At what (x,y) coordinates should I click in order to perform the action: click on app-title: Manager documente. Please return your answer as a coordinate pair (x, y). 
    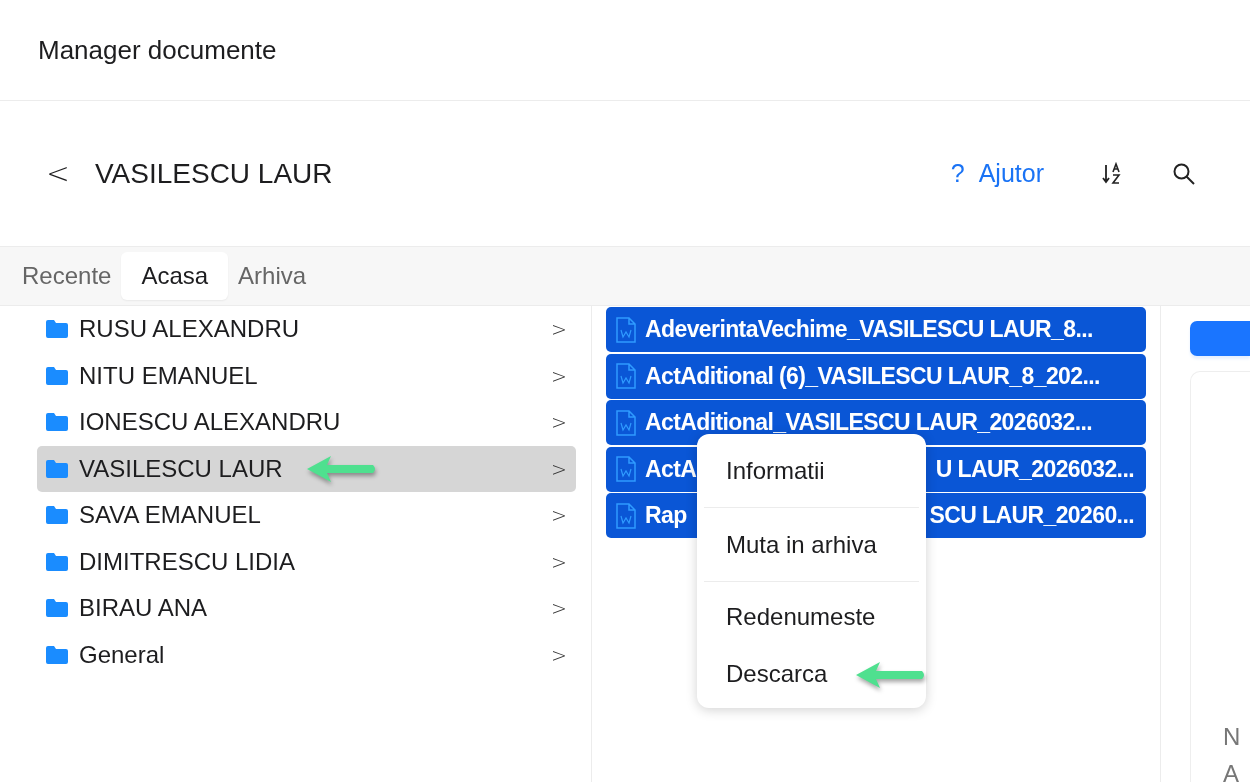
    Looking at the image, I should click on (157, 50).